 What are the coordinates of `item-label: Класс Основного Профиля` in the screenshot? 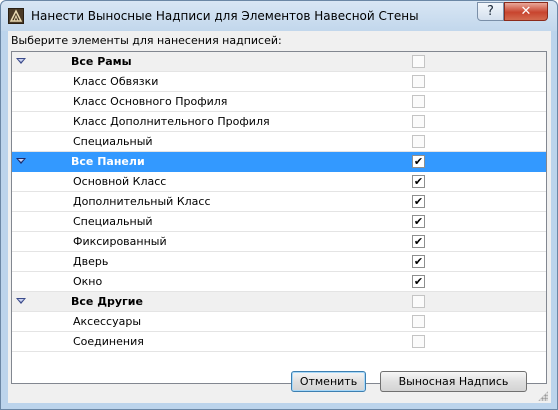 It's located at (150, 101).